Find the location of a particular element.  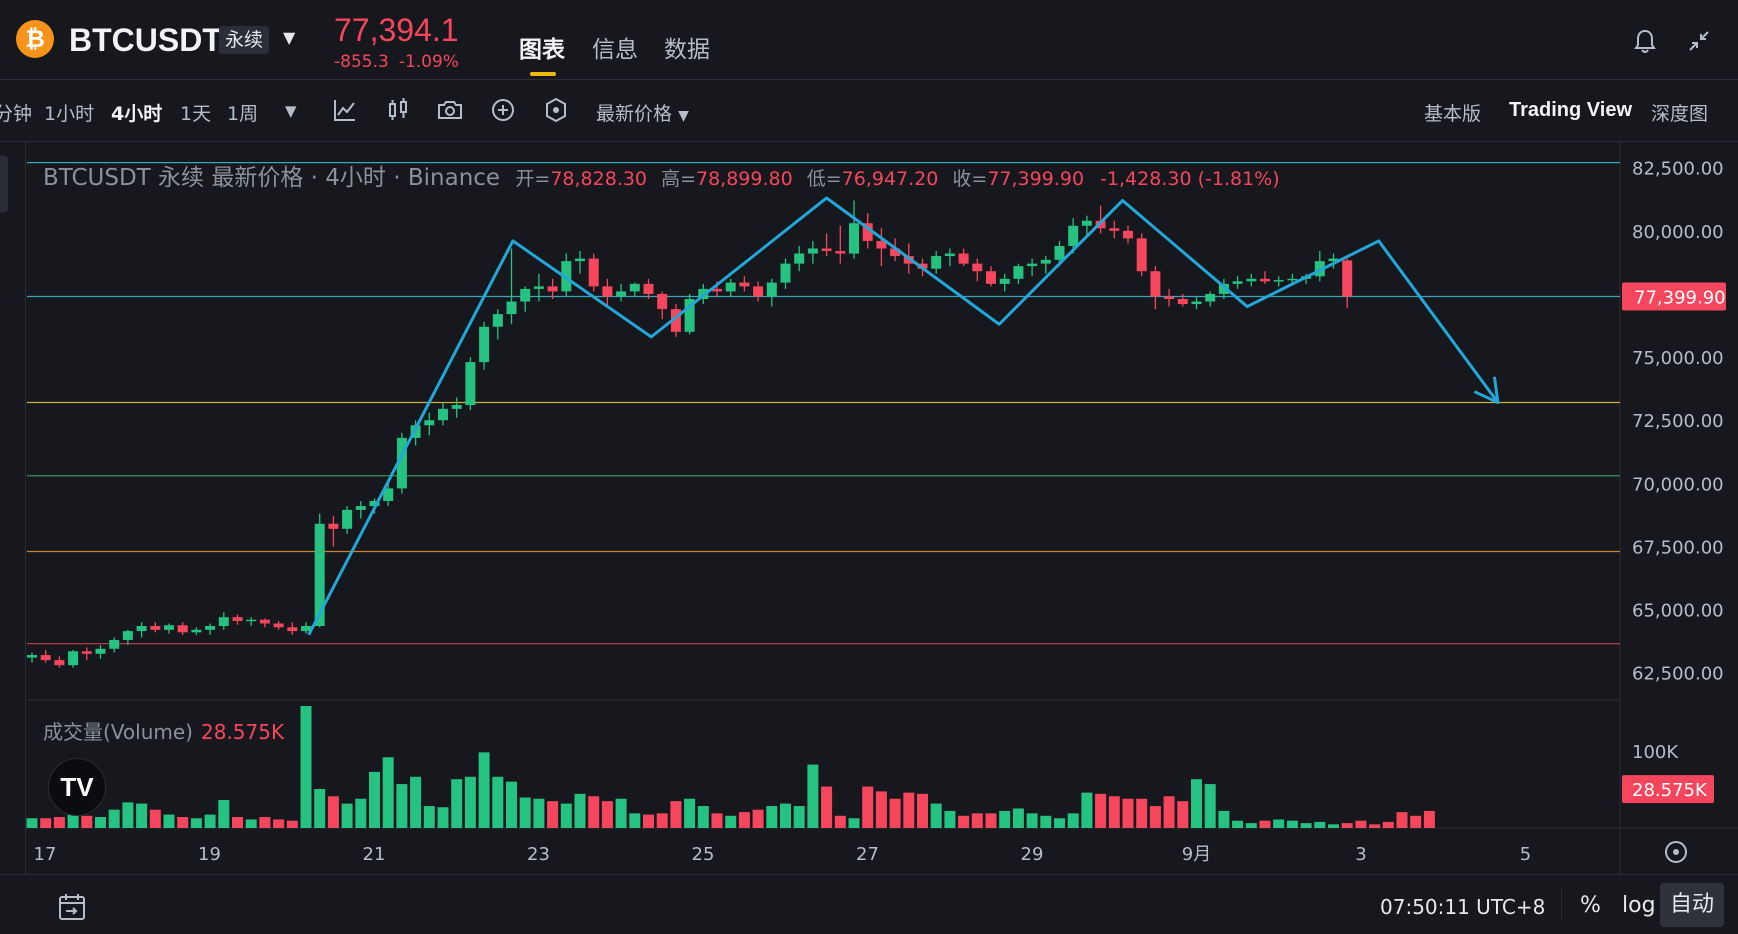

timeframe-minute: 分钟 is located at coordinates (16, 112).